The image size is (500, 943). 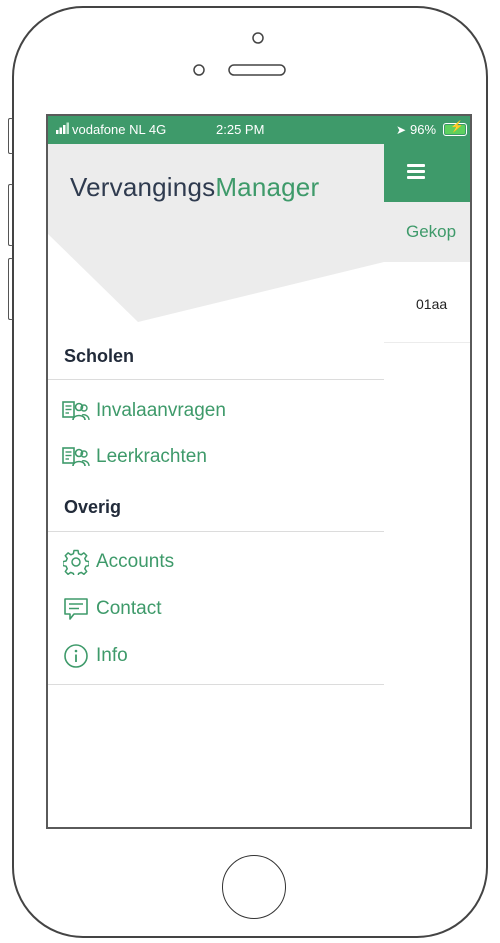 What do you see at coordinates (267, 187) in the screenshot?
I see `logo-part-manager: Manager` at bounding box center [267, 187].